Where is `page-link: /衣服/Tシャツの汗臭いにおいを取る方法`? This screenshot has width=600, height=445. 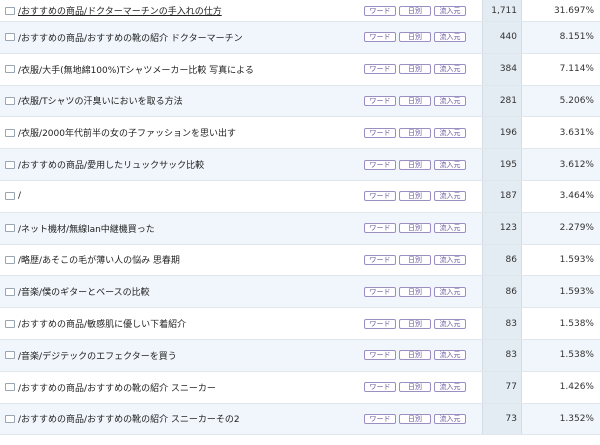 page-link: /衣服/Tシャツの汗臭いにおいを取る方法 is located at coordinates (100, 100).